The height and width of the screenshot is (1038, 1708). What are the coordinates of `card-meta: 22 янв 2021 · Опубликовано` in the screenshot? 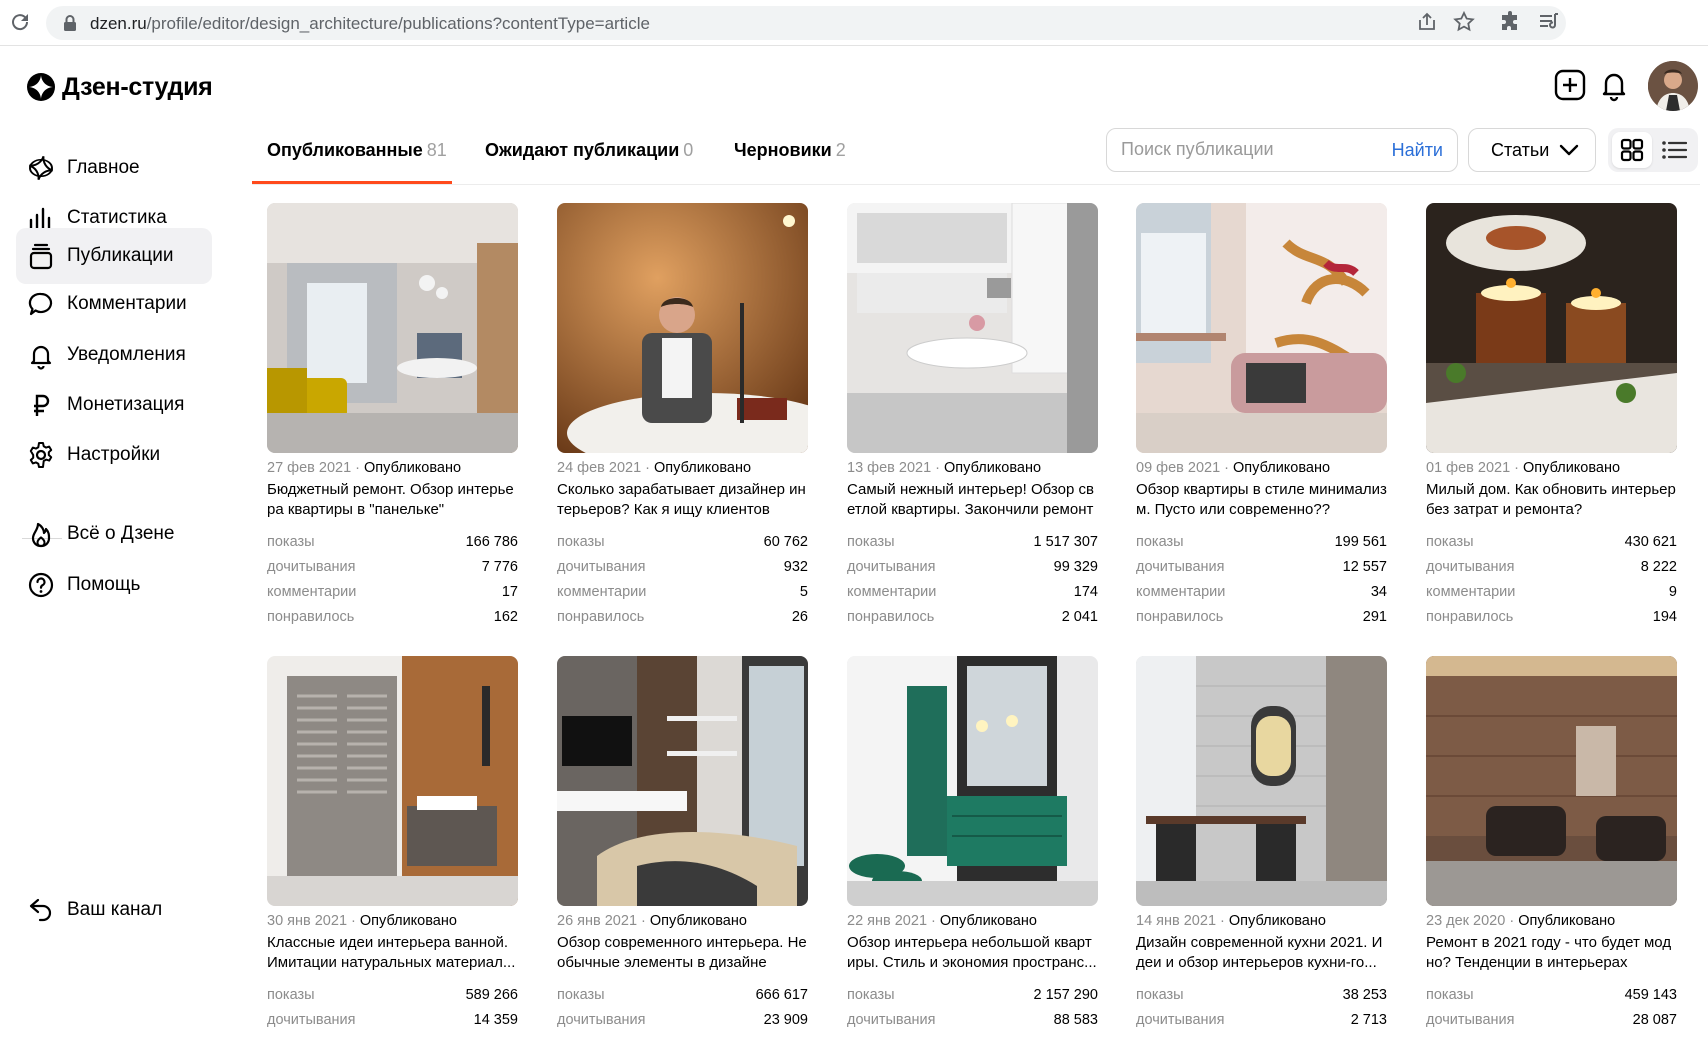 It's located at (942, 921).